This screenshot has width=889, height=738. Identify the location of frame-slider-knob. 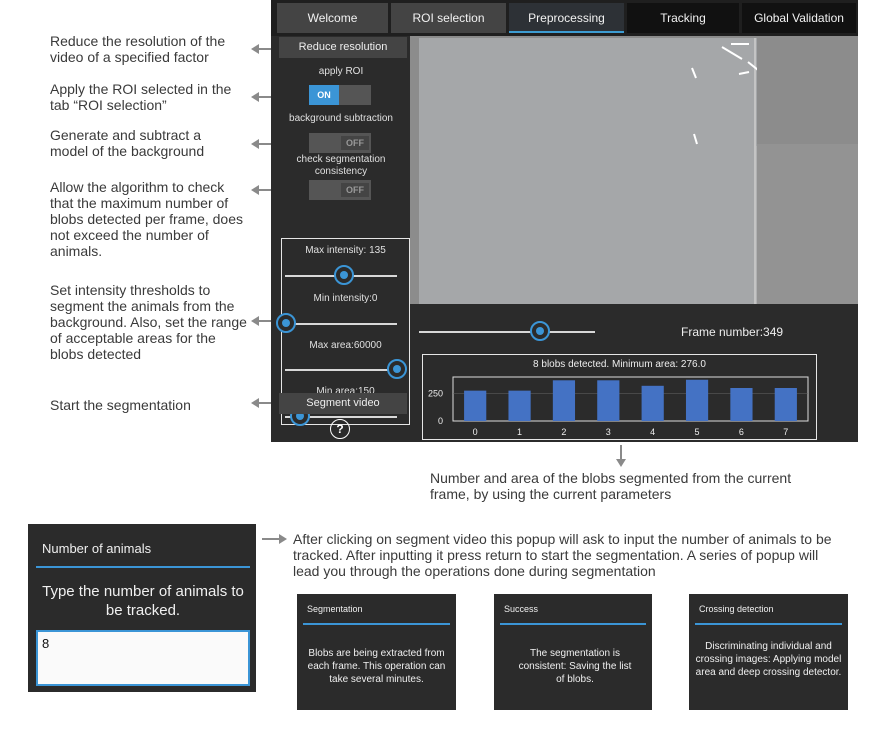
(540, 331).